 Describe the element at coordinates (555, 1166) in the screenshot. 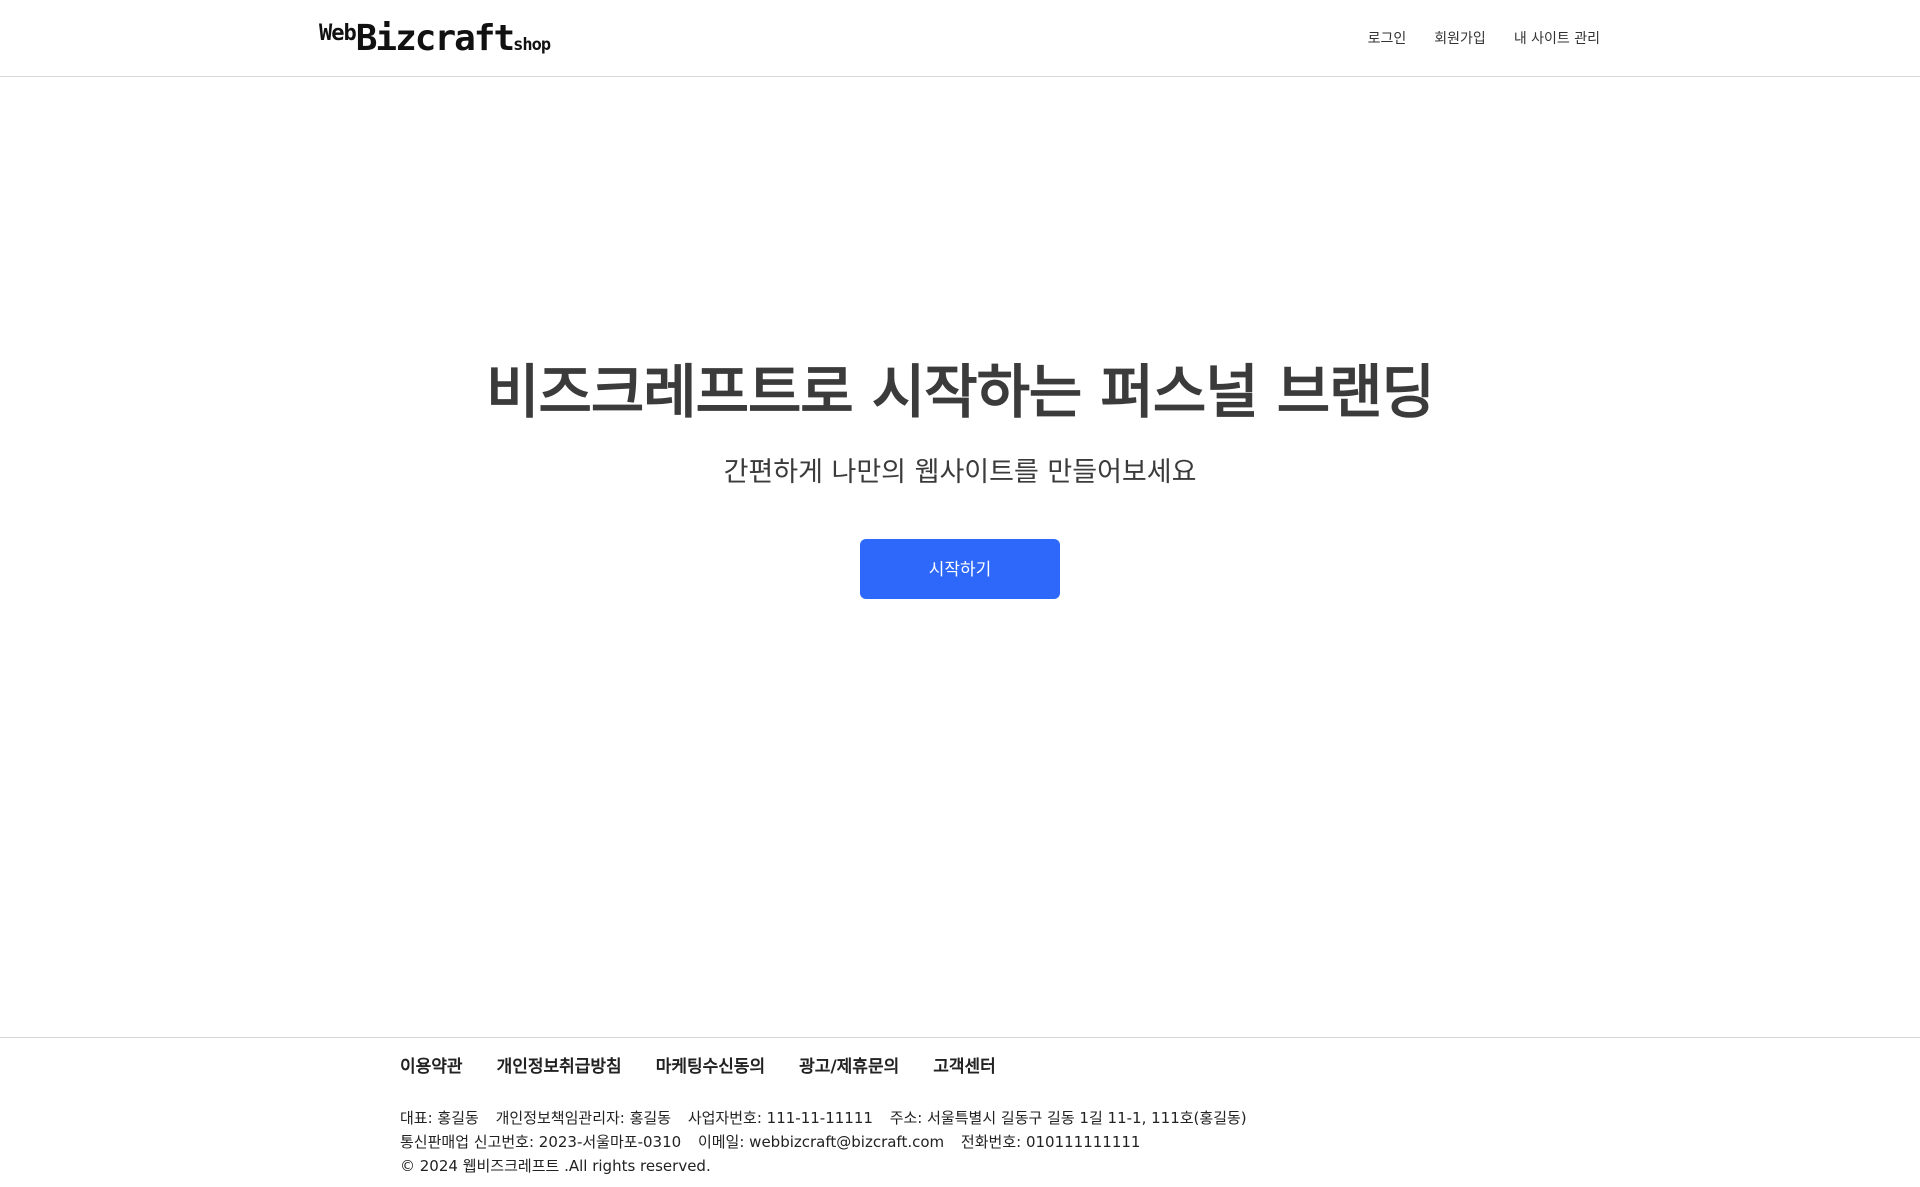

I see `copyright-text: © 2024 웹비즈크레프트 .All rights reserved.` at that location.